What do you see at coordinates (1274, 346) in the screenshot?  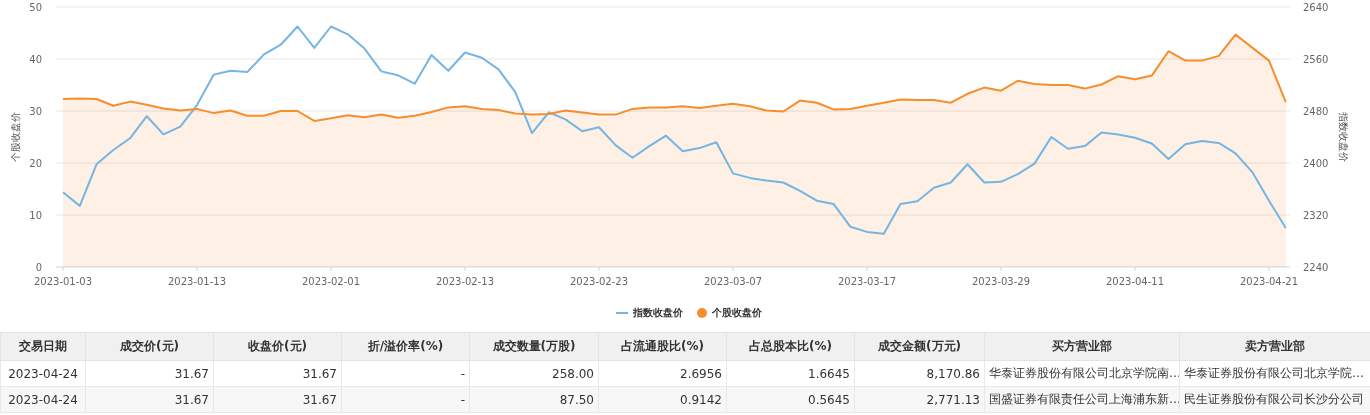 I see `column-header: 卖方营业部` at bounding box center [1274, 346].